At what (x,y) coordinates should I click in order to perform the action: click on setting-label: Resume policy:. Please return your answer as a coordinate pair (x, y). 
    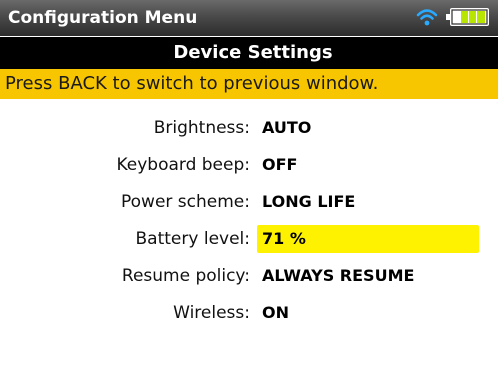
    Looking at the image, I should click on (185, 276).